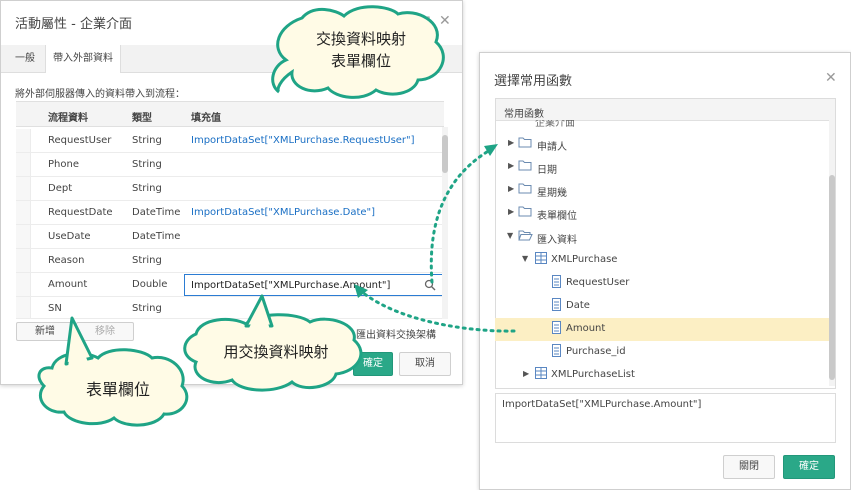  I want to click on tree-item-weekday: ▶ 星期幾, so click(662, 190).